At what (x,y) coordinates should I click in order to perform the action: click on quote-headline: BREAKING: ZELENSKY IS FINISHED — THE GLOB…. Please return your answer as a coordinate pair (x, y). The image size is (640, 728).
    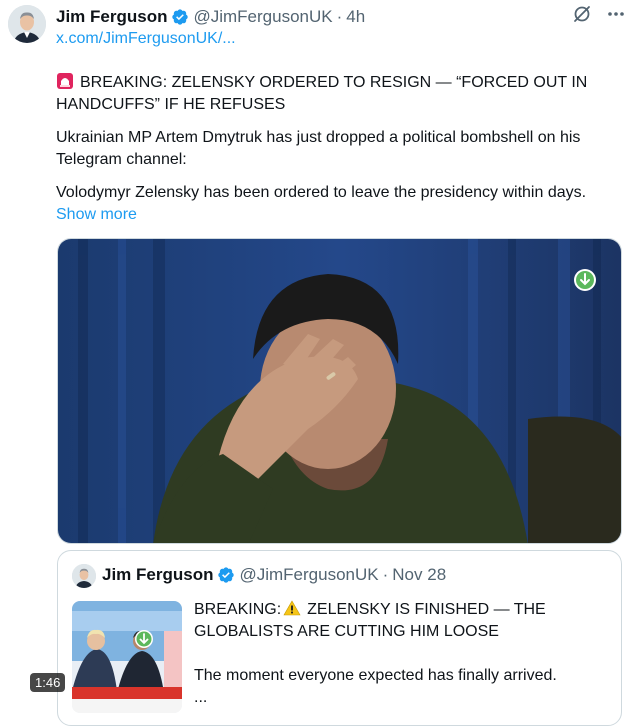
    Looking at the image, I should click on (400, 621).